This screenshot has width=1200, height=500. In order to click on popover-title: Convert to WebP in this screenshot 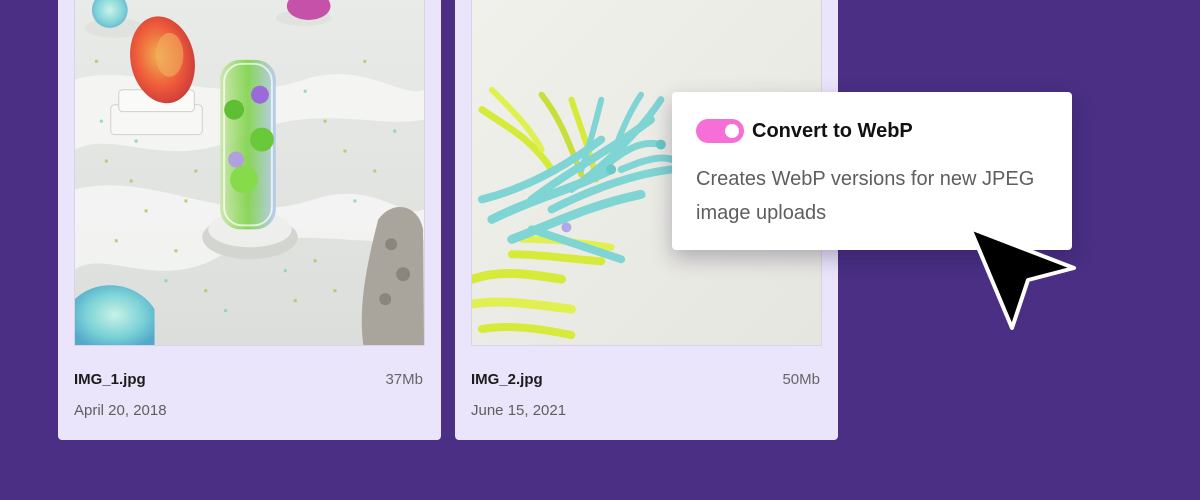, I will do `click(832, 131)`.